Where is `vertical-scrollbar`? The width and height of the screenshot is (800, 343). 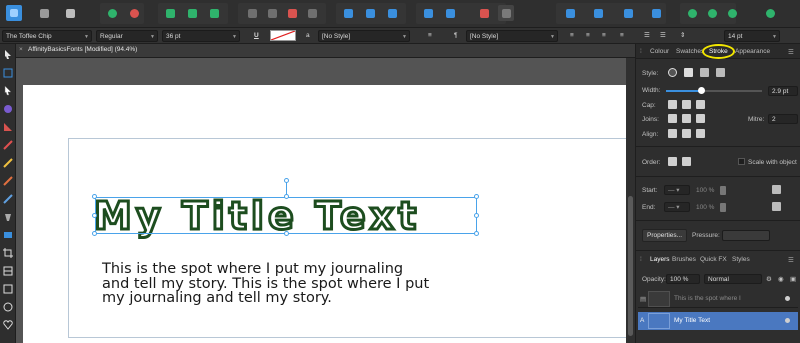 vertical-scrollbar is located at coordinates (630, 200).